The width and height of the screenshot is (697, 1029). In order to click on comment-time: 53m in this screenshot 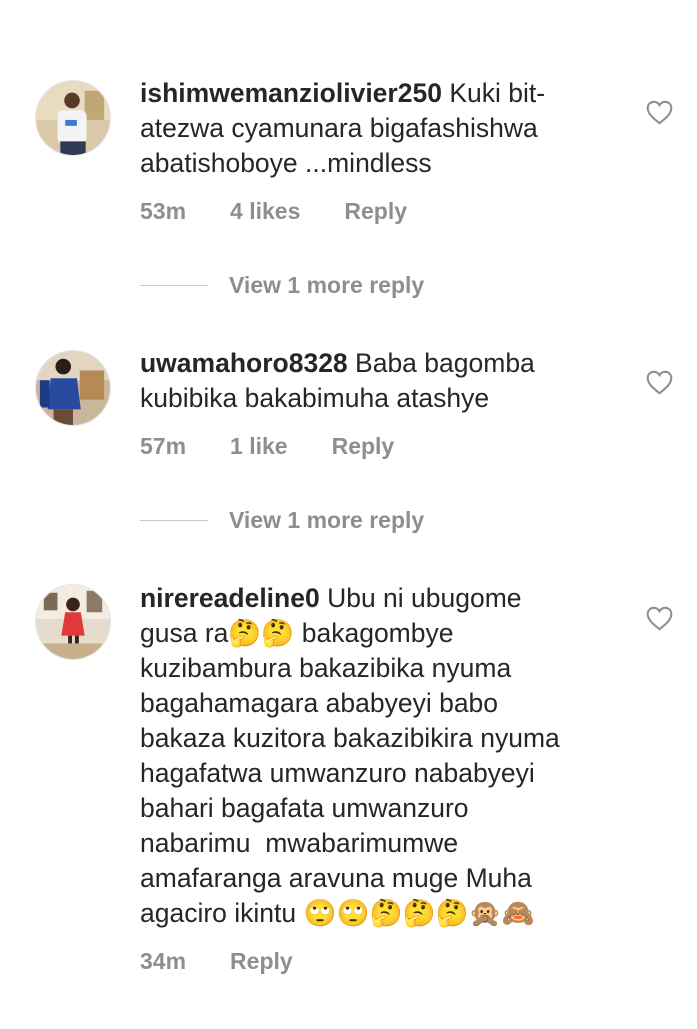, I will do `click(163, 211)`.